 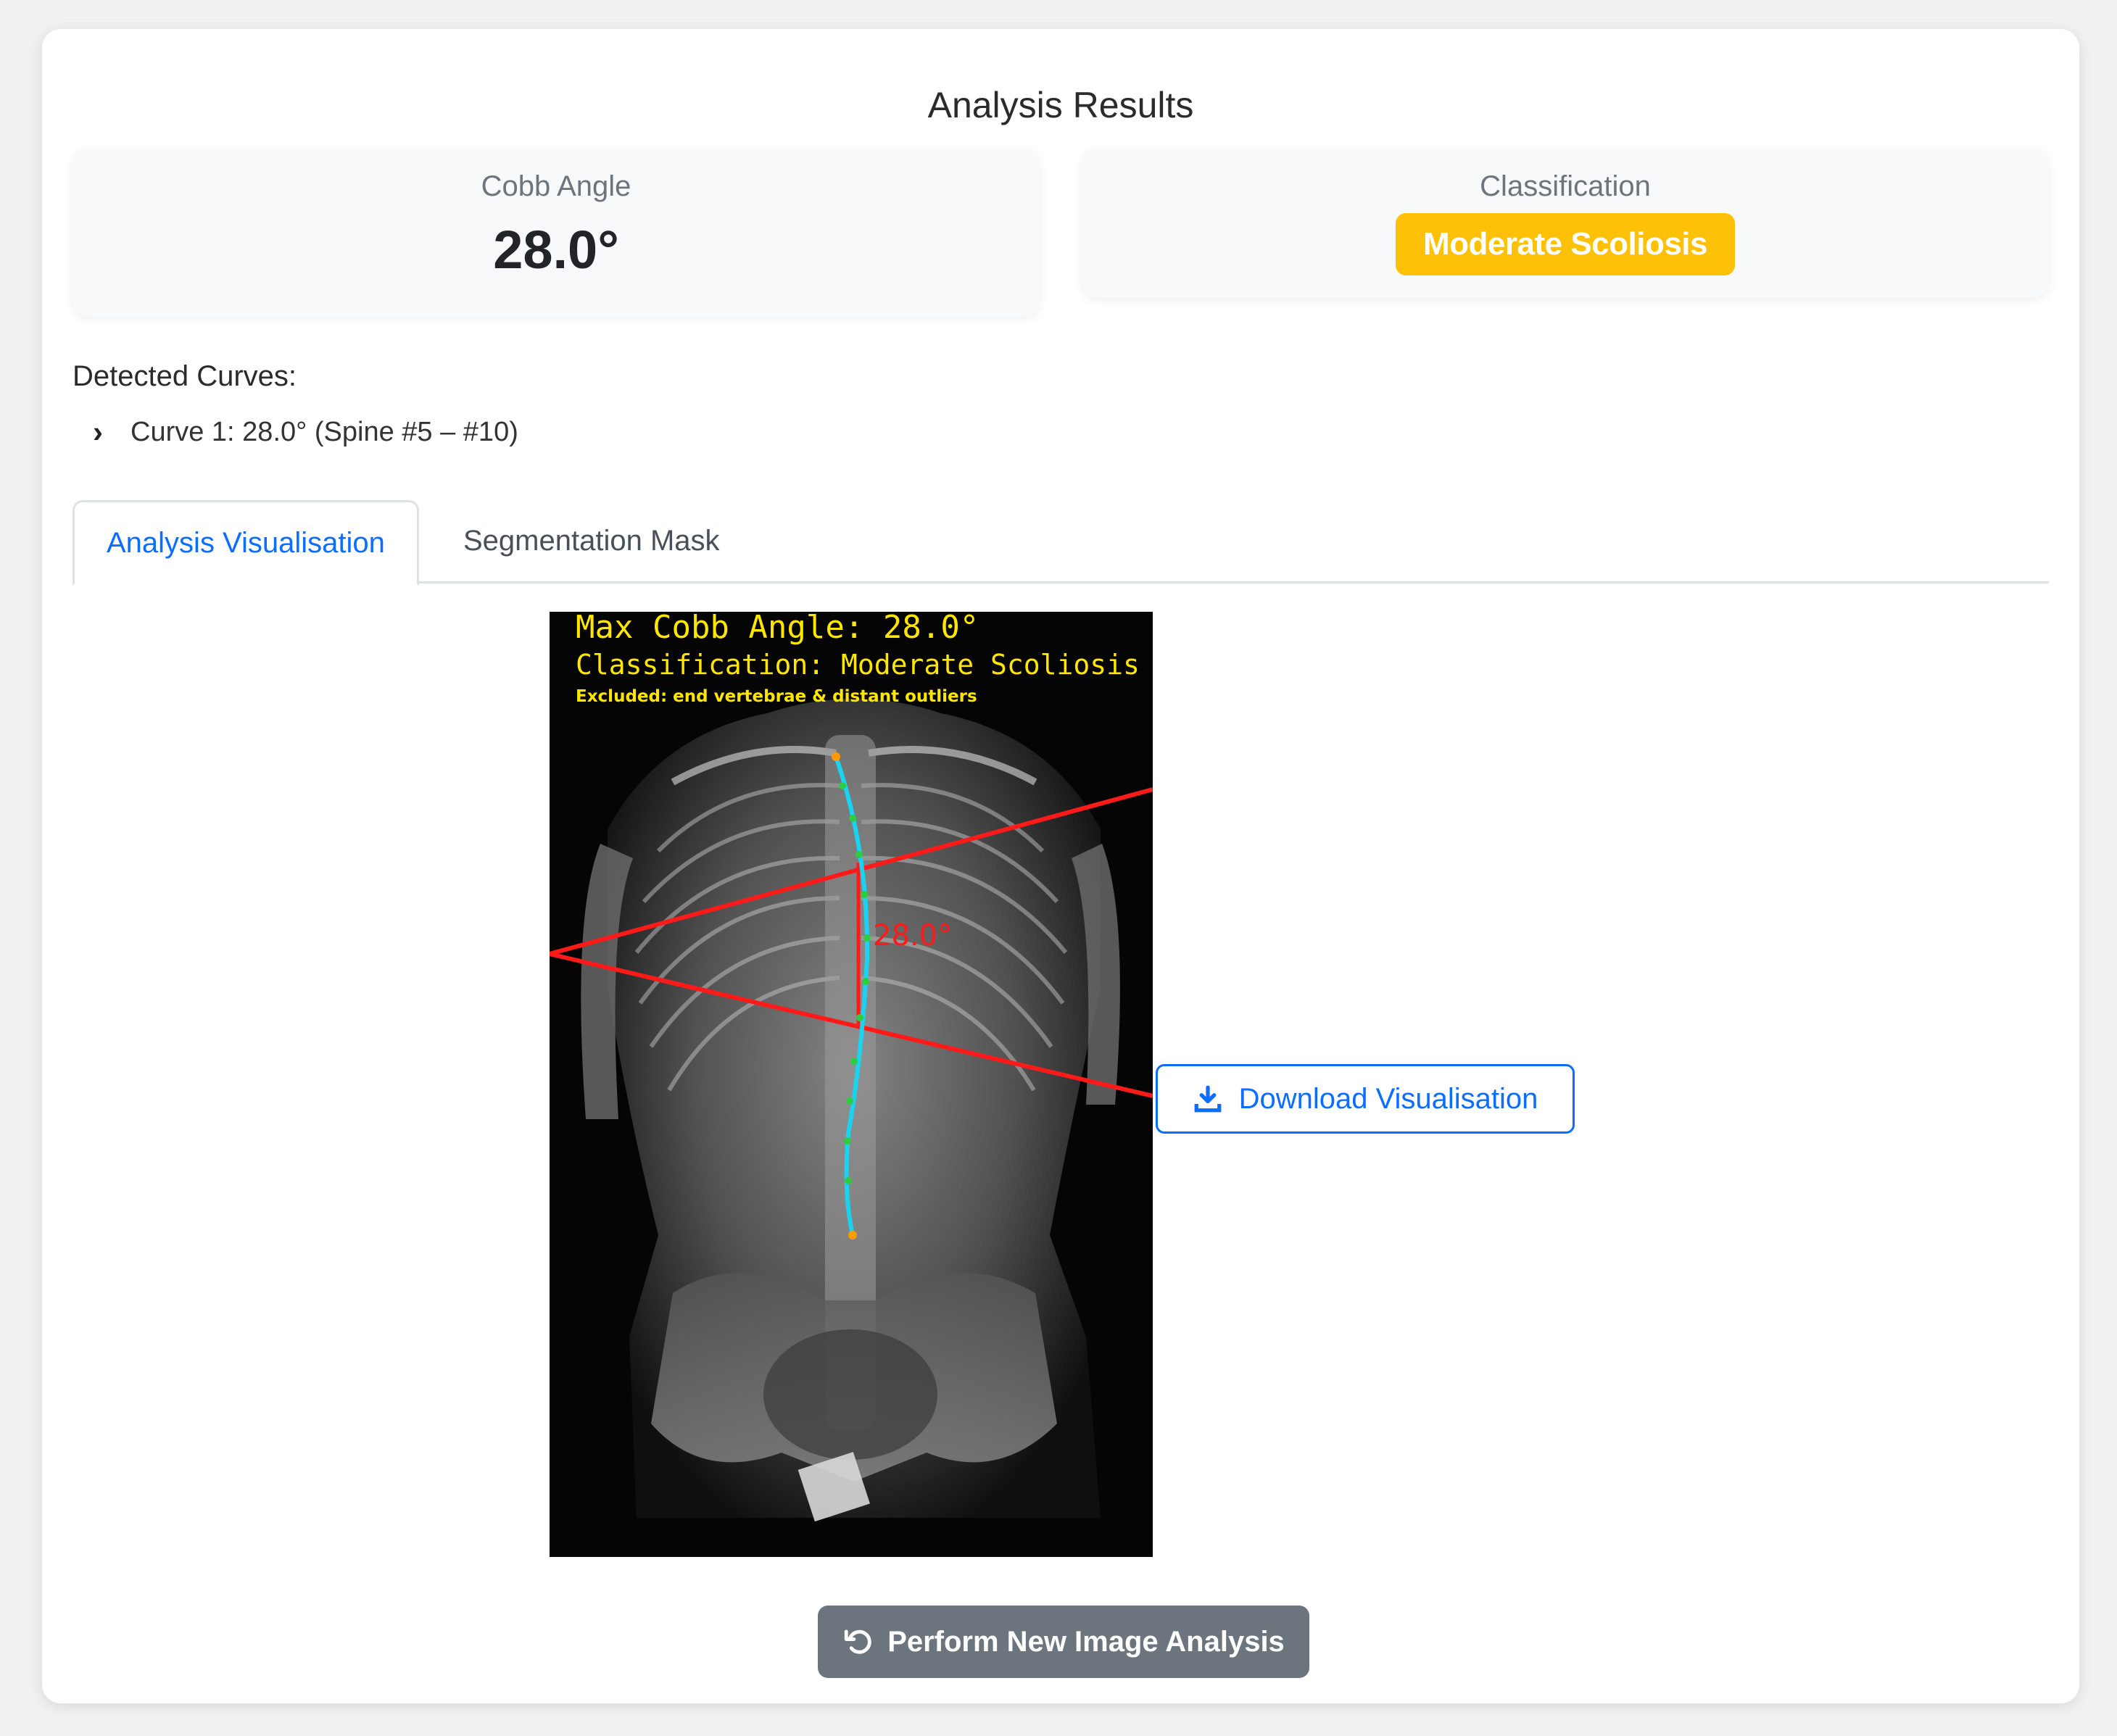 I want to click on cobb-angle-value: 28.0°, so click(x=556, y=250).